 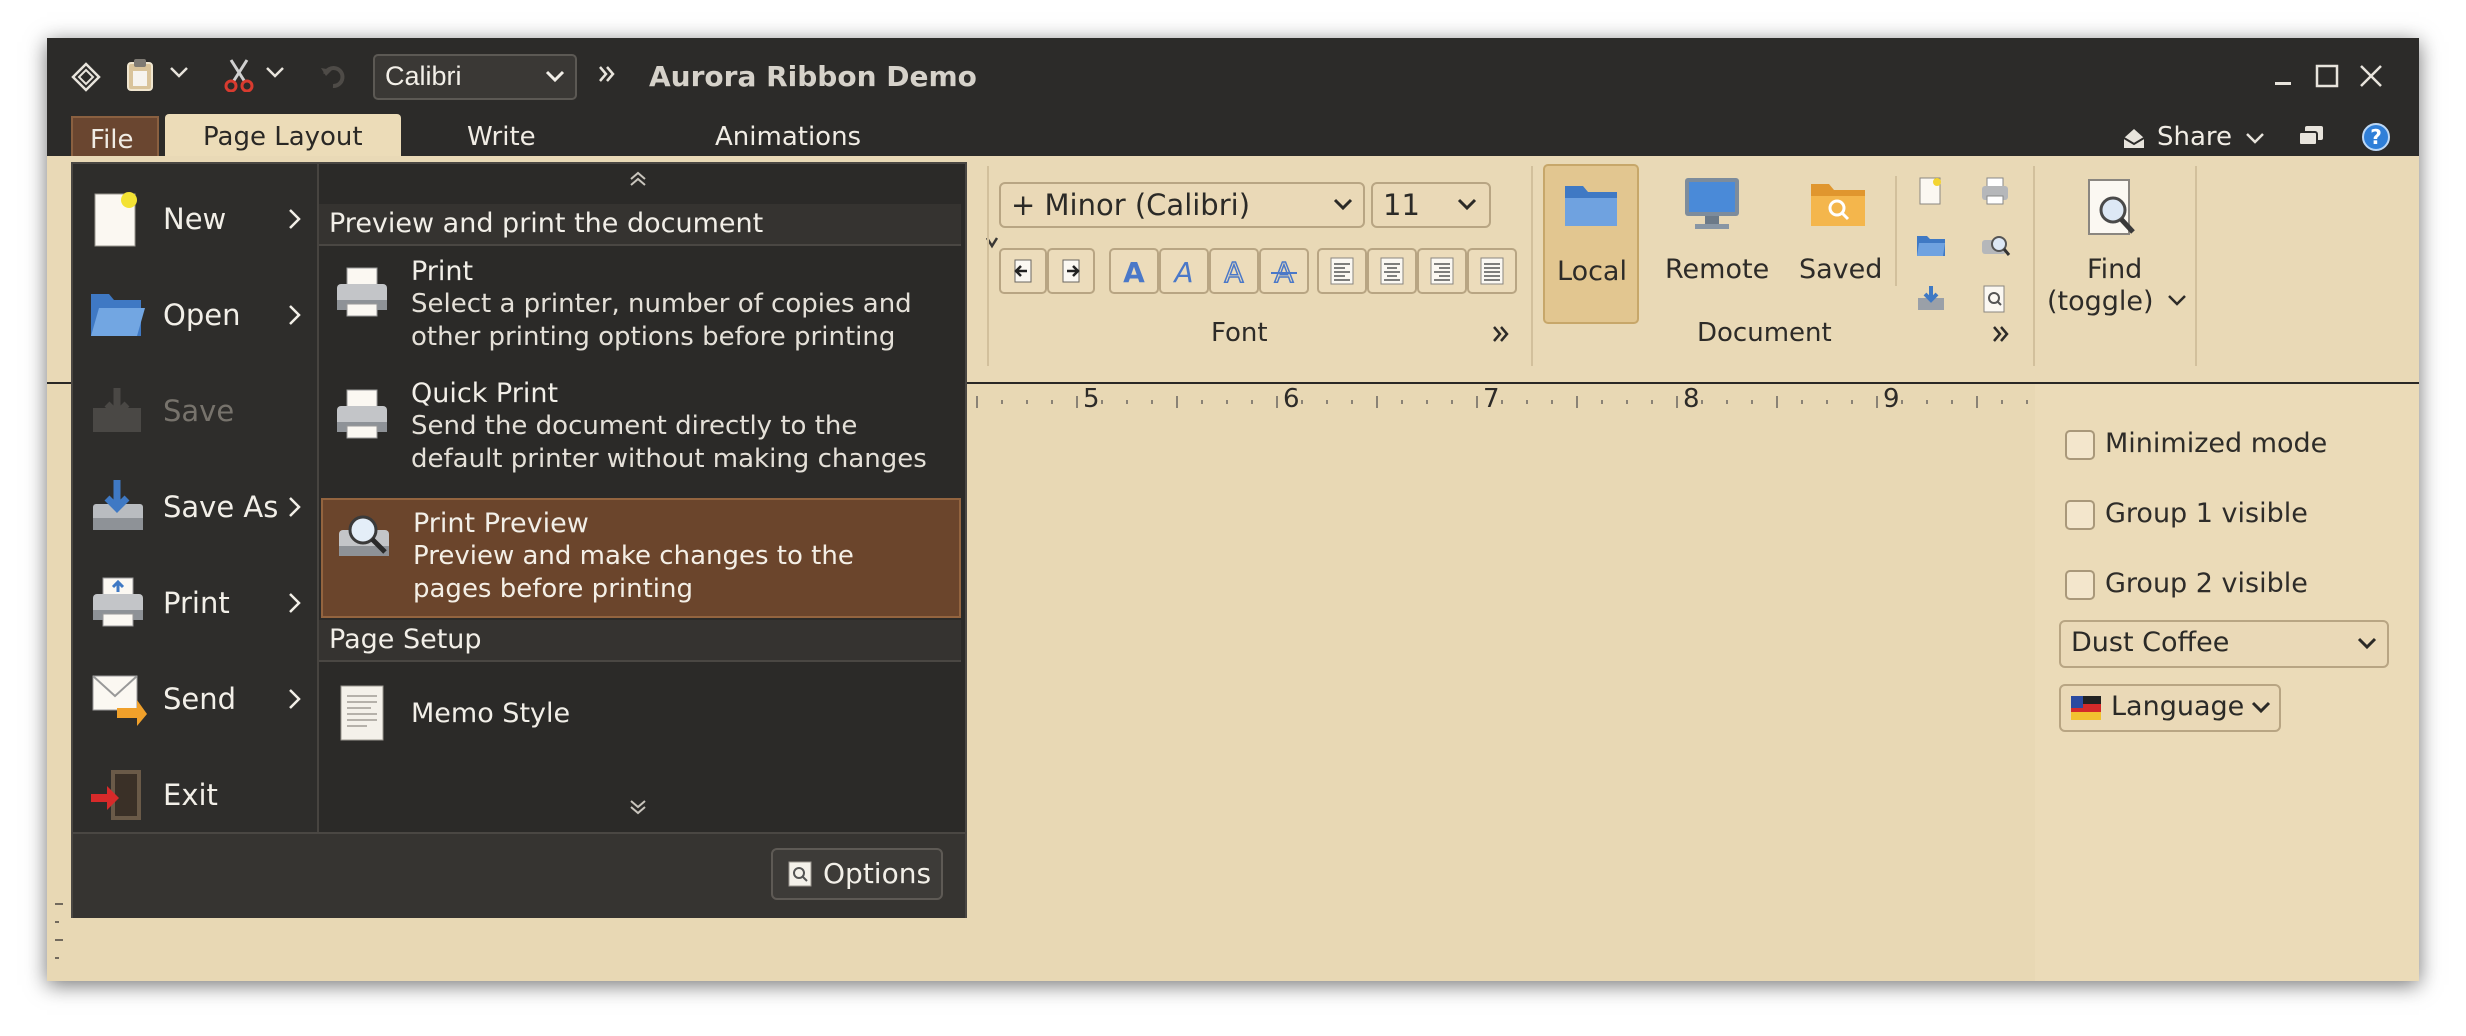 I want to click on menu-item-new-label: New, so click(x=195, y=219).